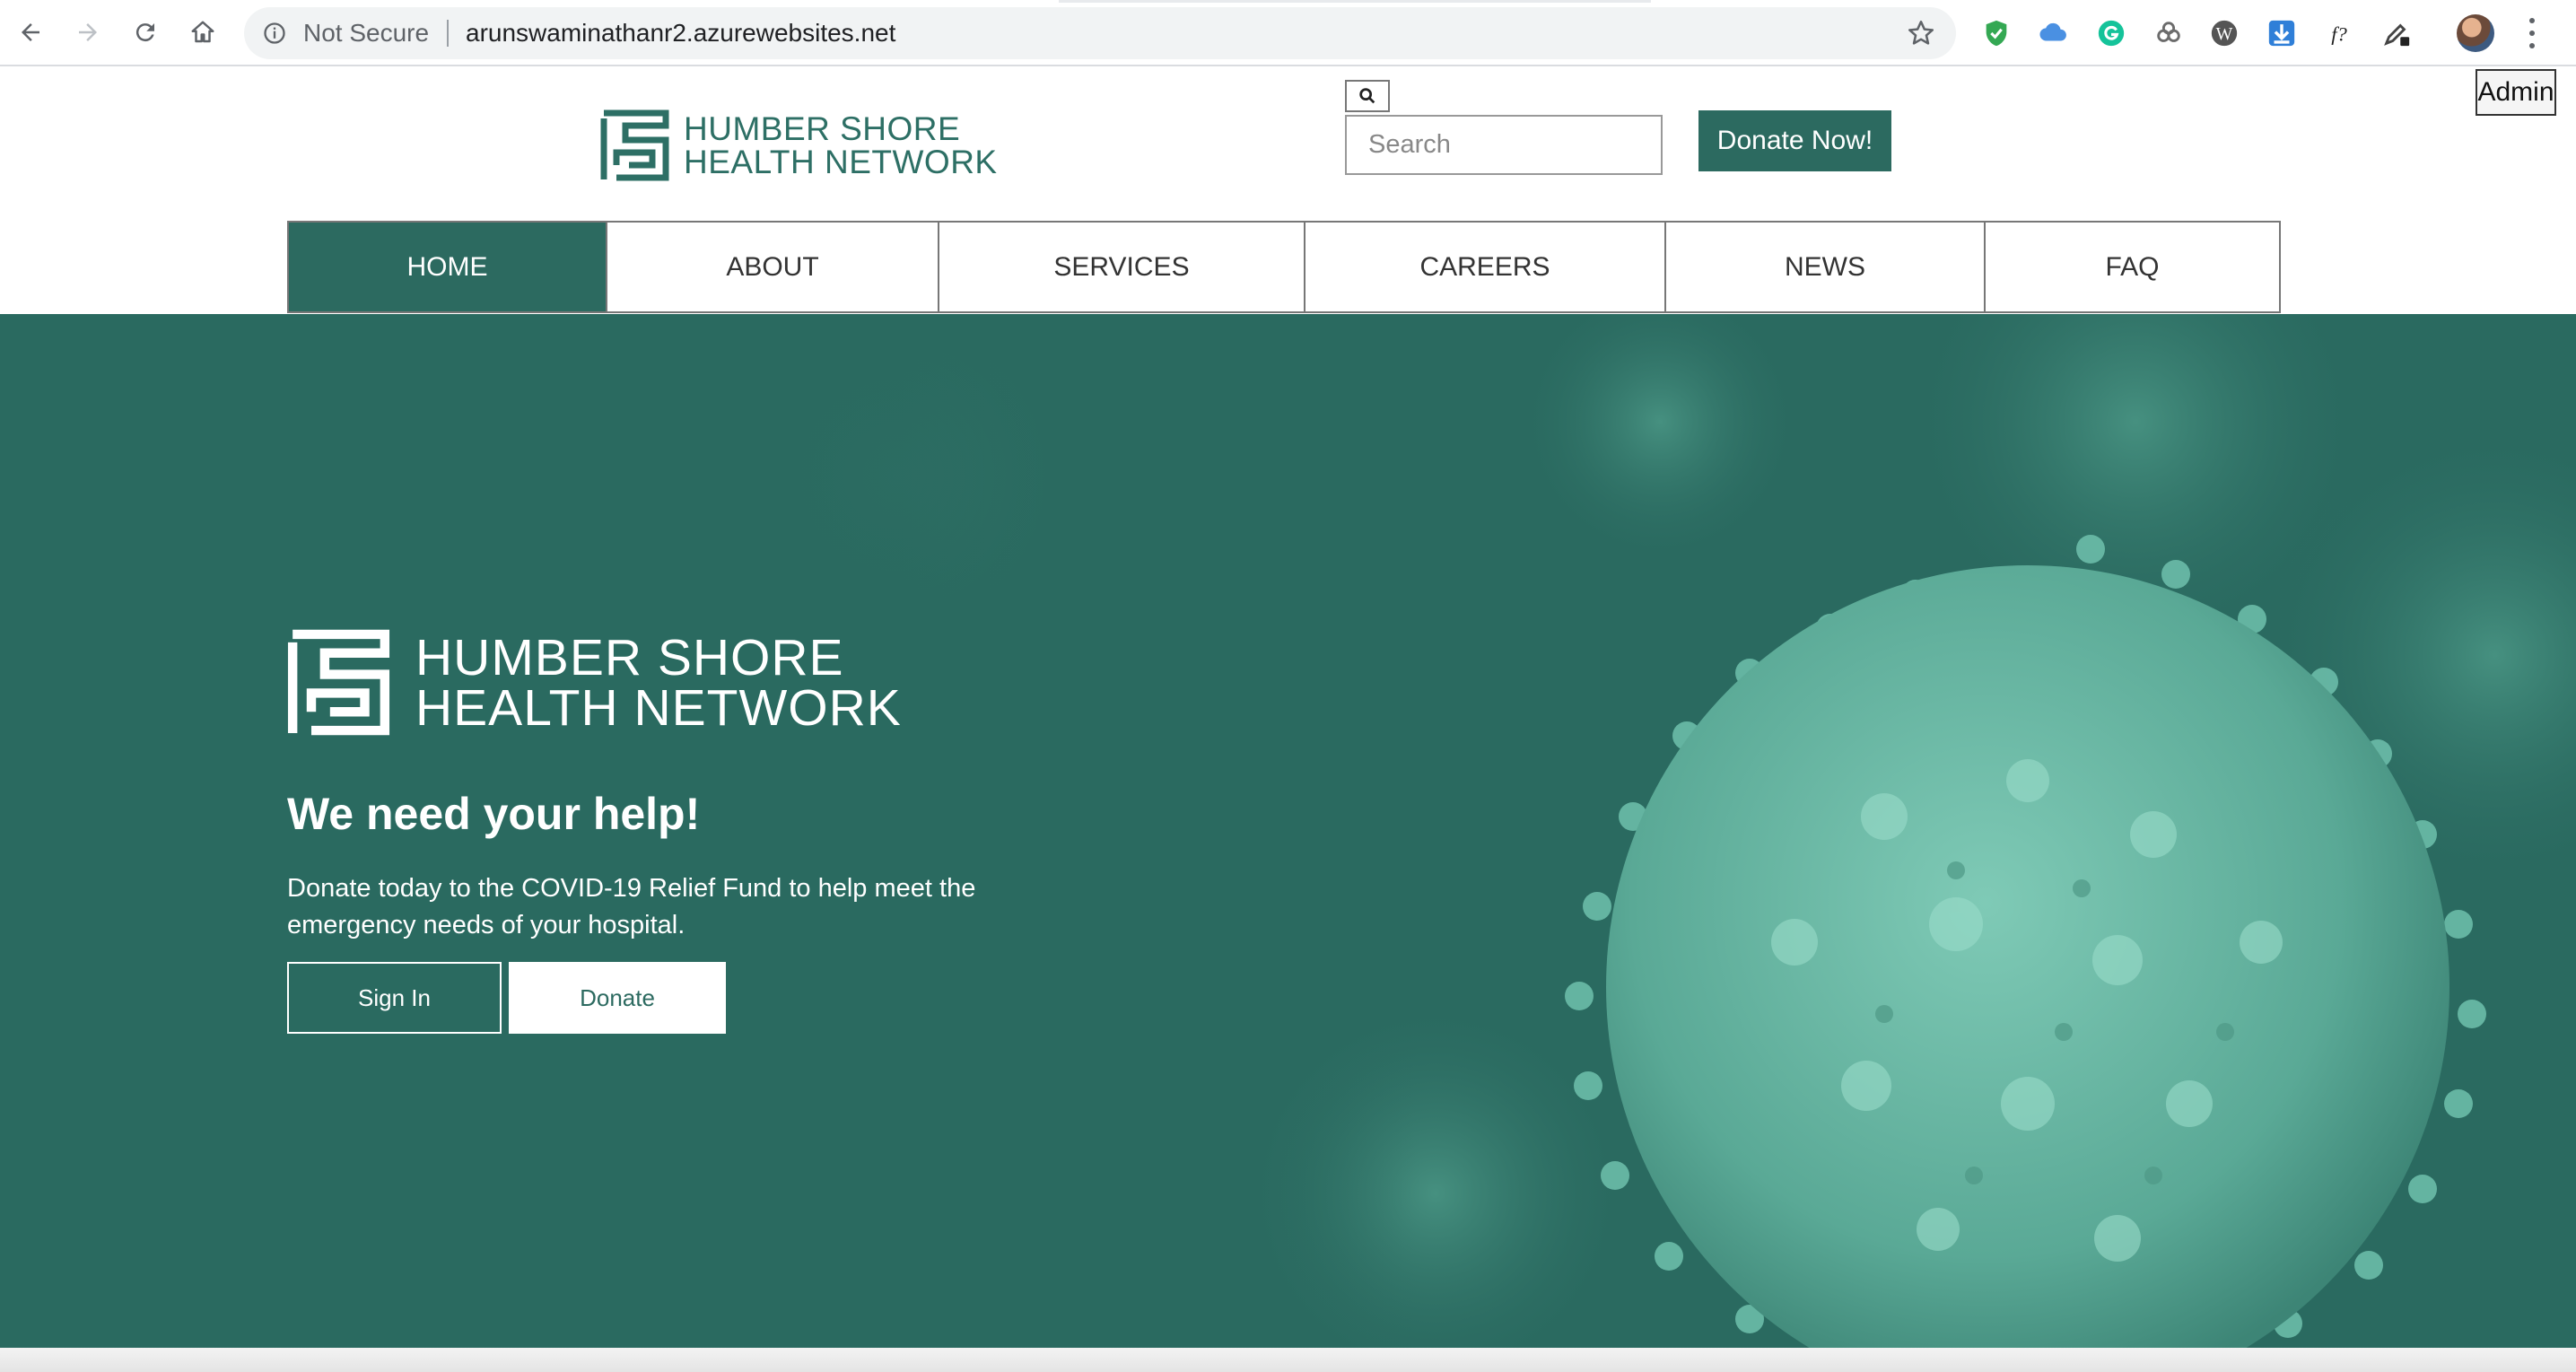  Describe the element at coordinates (2475, 33) in the screenshot. I see `profile-avatar` at that location.